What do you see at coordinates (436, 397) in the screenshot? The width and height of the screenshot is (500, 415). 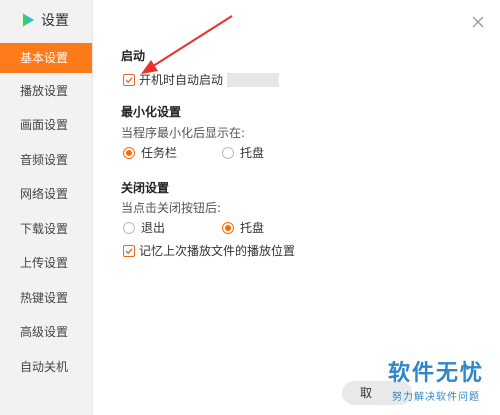 I see `watermark-subtitle: 努力解决软件问题` at bounding box center [436, 397].